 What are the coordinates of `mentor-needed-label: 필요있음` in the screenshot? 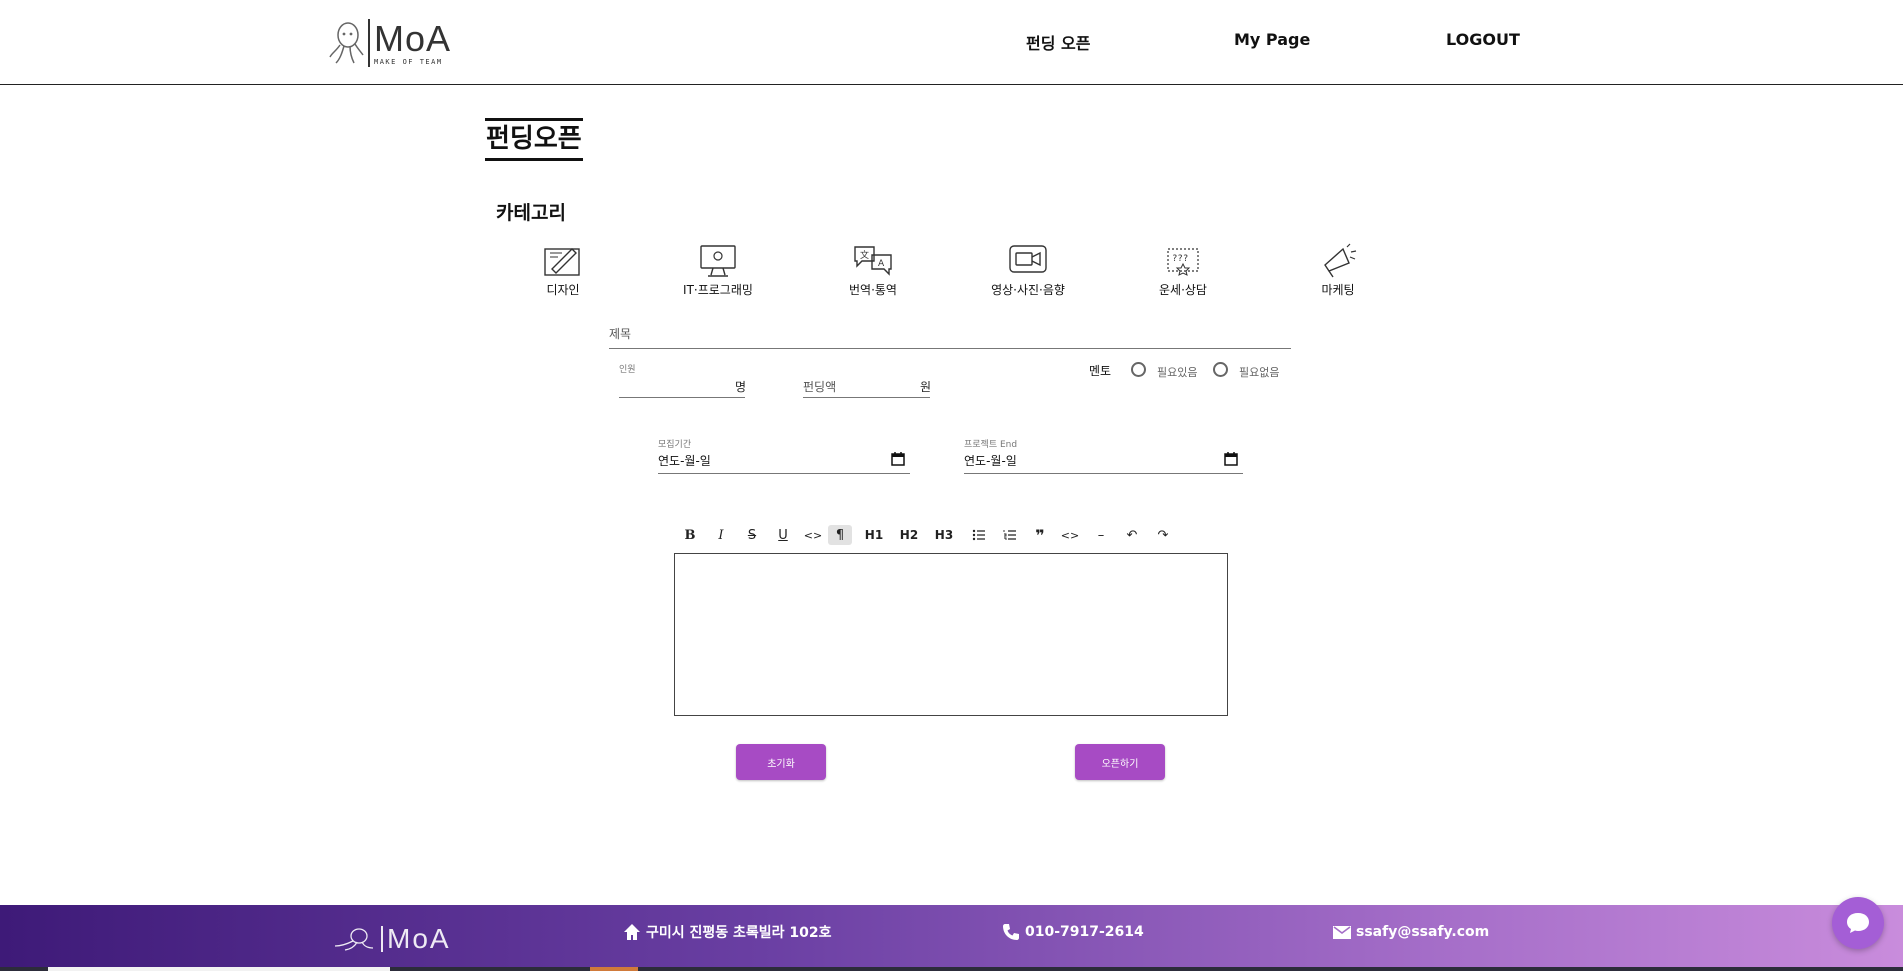 It's located at (1177, 372).